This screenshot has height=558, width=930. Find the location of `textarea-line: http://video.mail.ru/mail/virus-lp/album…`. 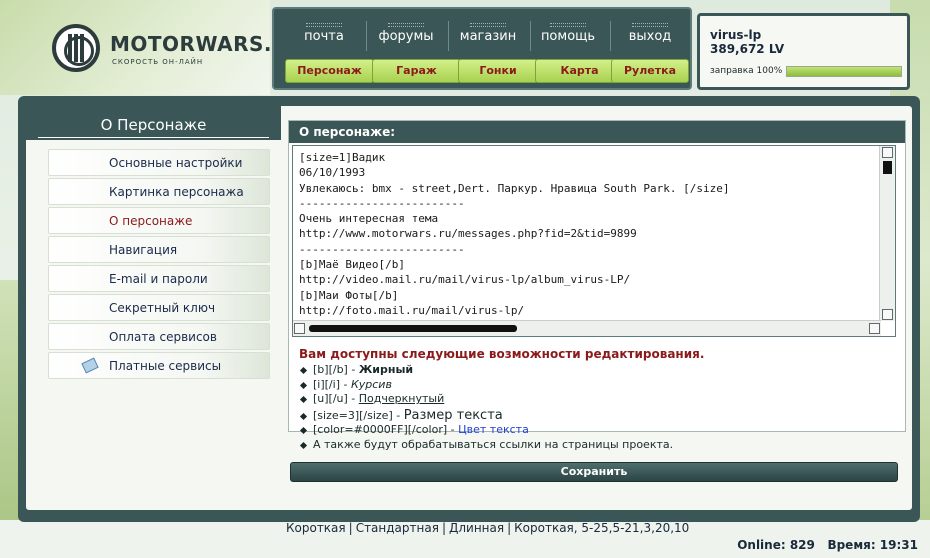

textarea-line: http://video.mail.ru/mail/virus-lp/album… is located at coordinates (465, 280).